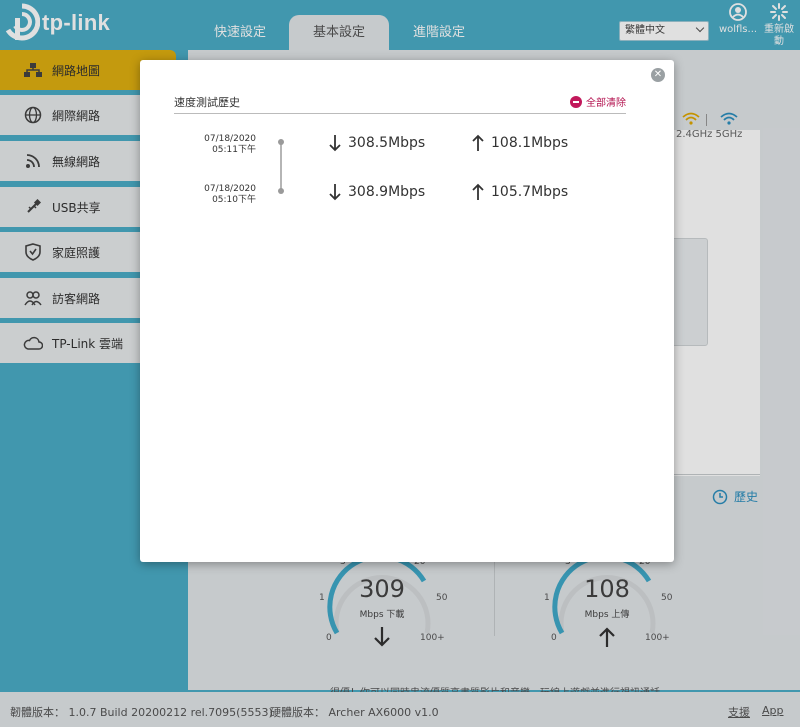  I want to click on minus-circle-icon, so click(576, 101).